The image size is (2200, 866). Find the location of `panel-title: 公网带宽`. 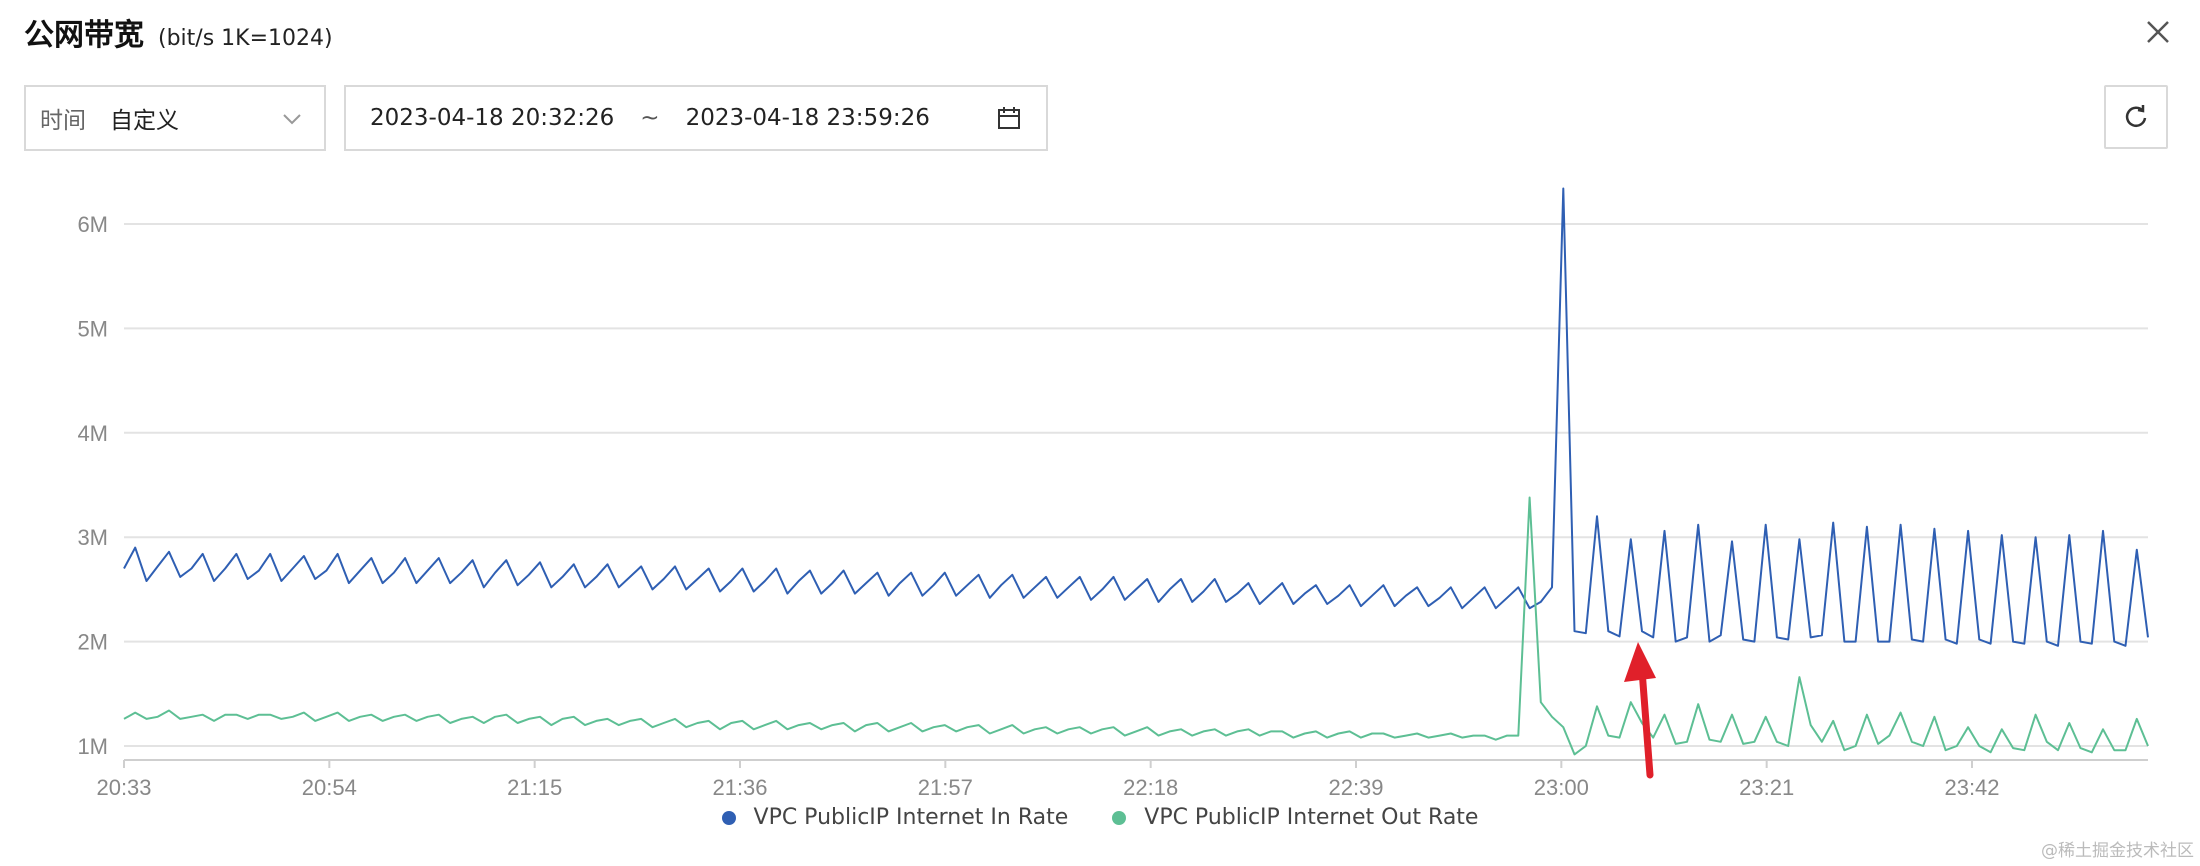

panel-title: 公网带宽 is located at coordinates (84, 35).